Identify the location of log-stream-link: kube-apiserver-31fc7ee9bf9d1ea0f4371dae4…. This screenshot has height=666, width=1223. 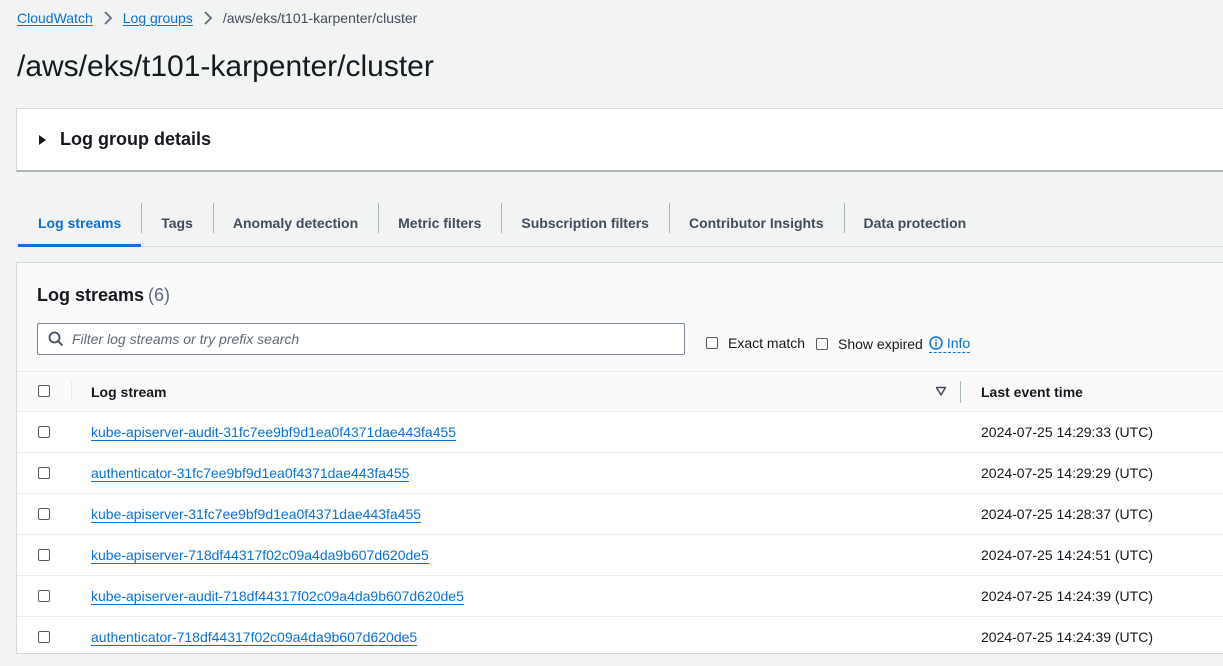
(256, 514).